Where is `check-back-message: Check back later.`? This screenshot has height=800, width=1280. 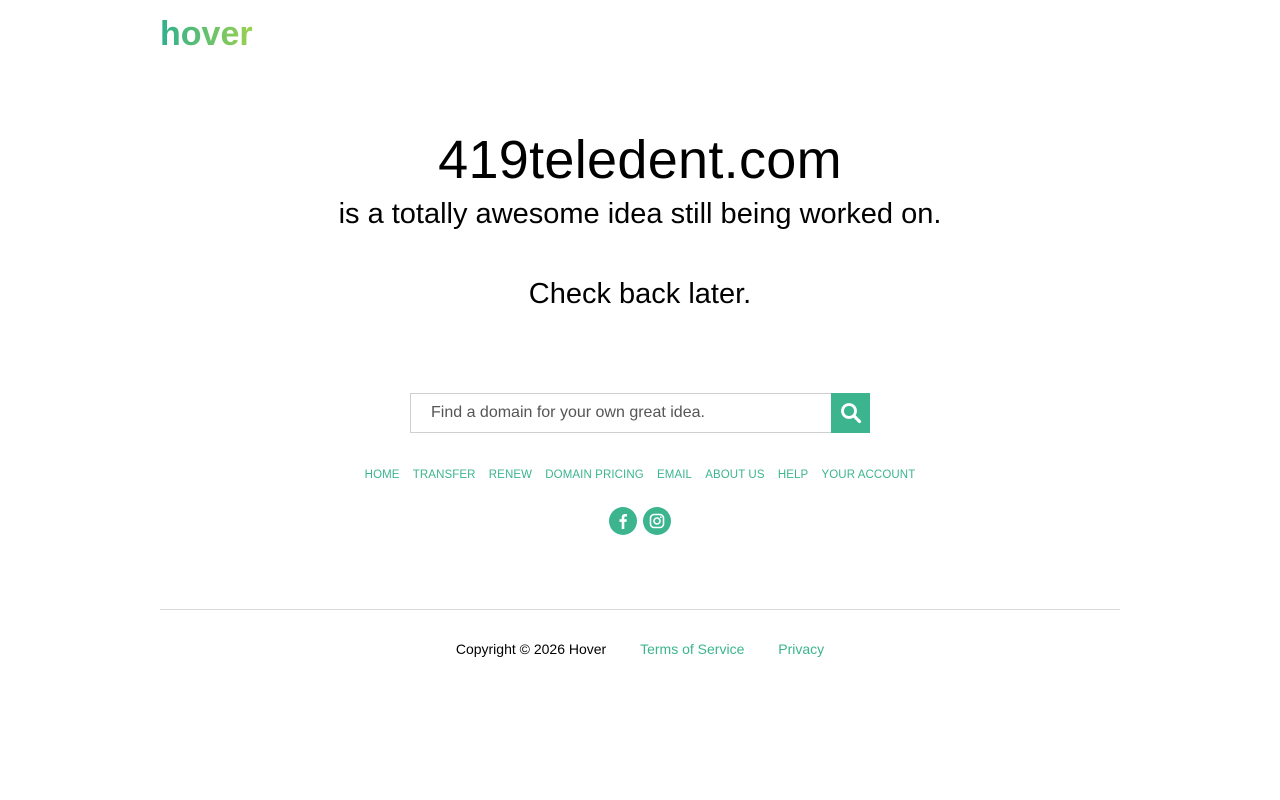 check-back-message: Check back later. is located at coordinates (640, 294).